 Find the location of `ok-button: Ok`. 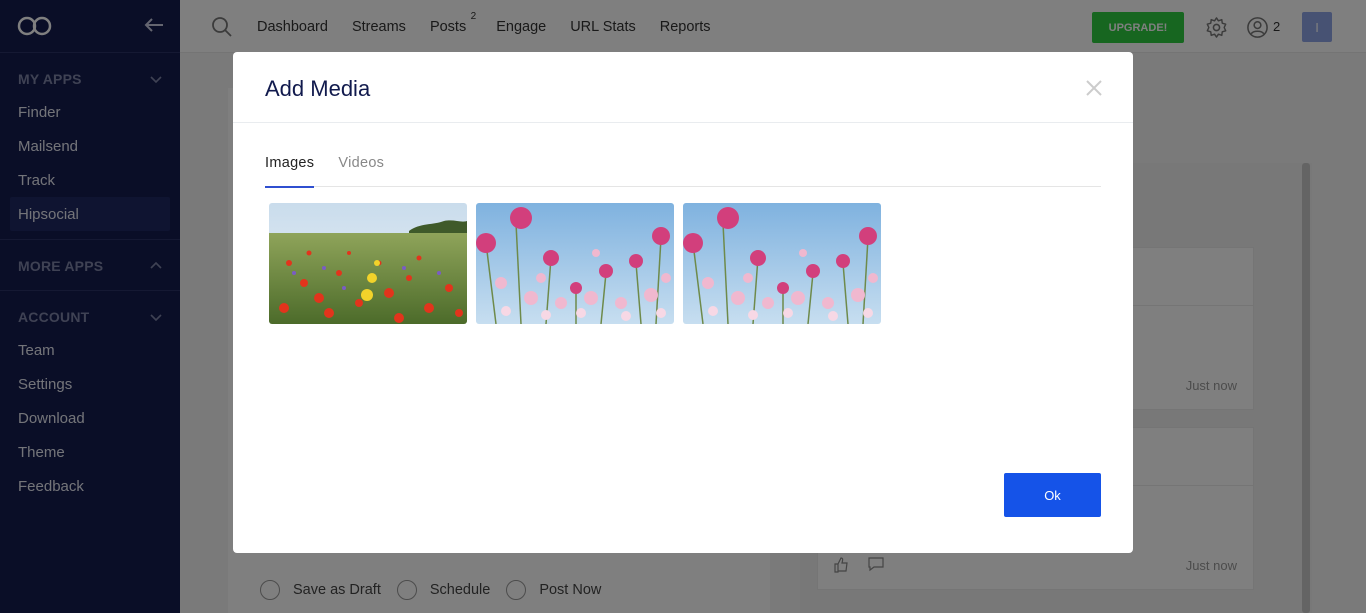

ok-button: Ok is located at coordinates (1052, 495).